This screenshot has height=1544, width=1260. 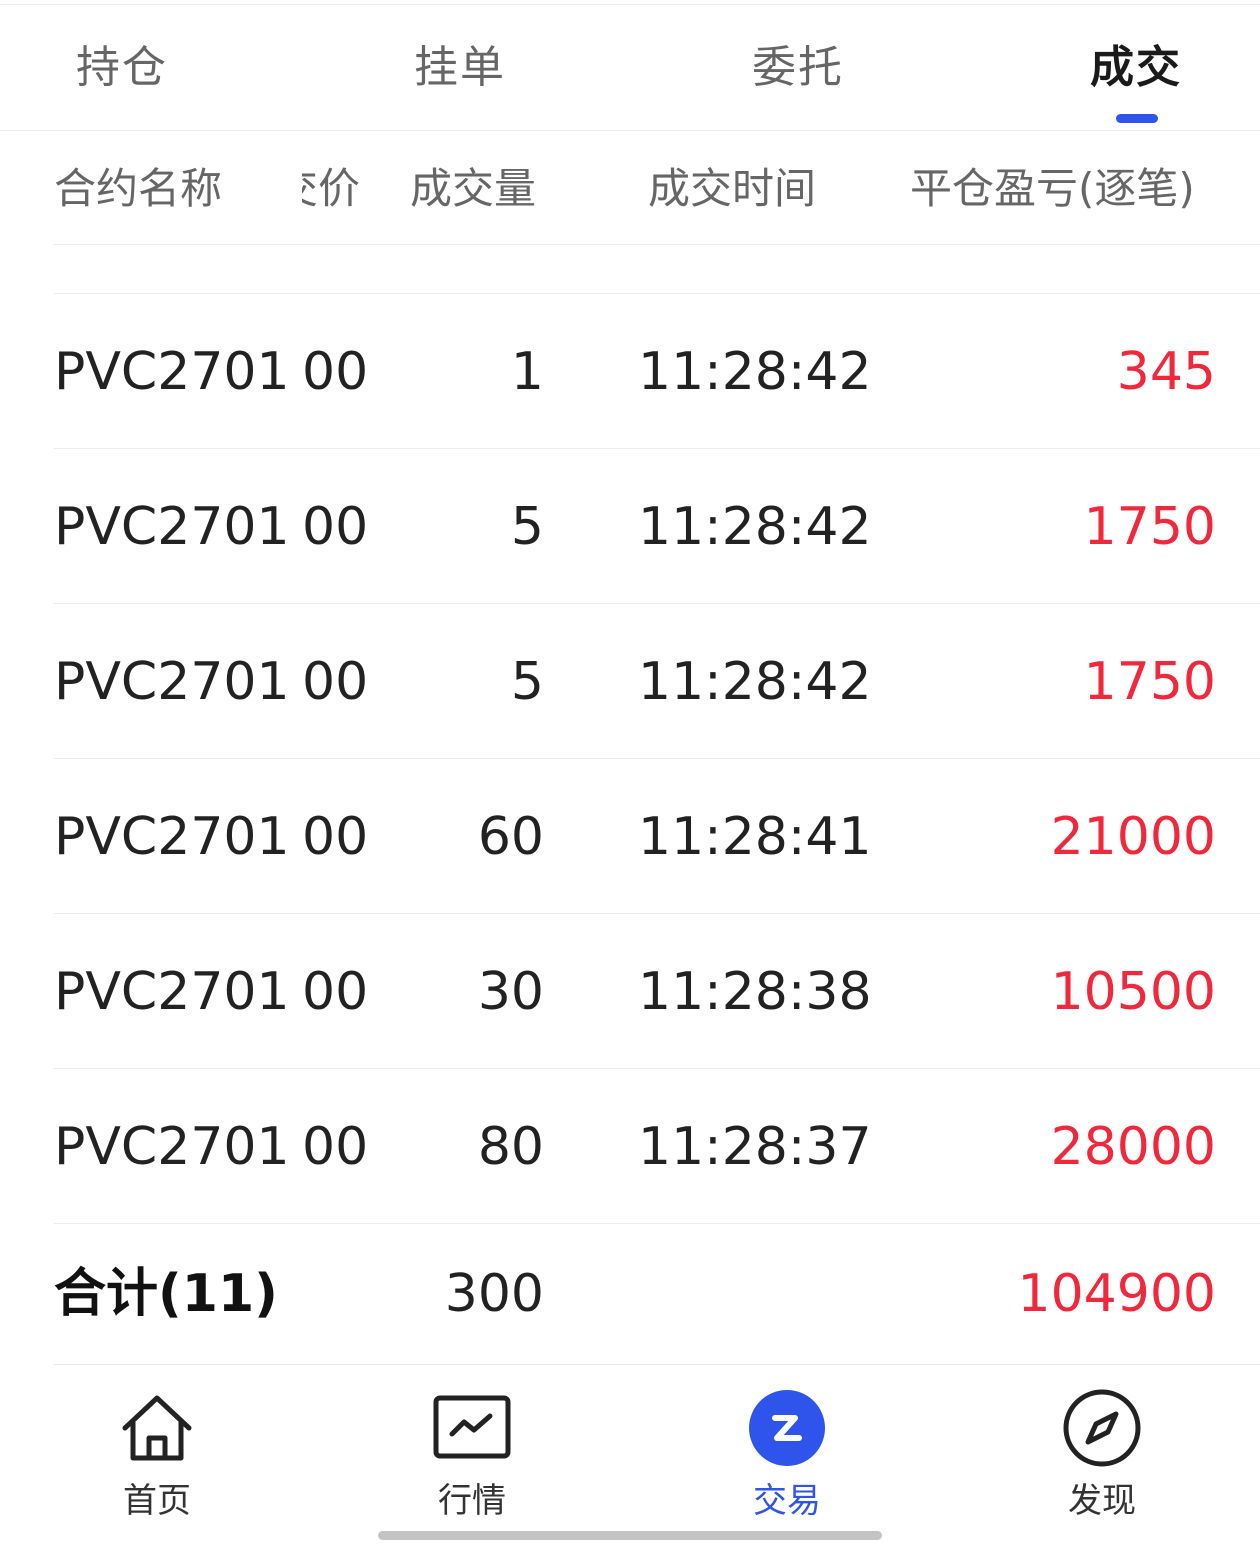 I want to click on tab-trades: 成交, so click(x=1136, y=68).